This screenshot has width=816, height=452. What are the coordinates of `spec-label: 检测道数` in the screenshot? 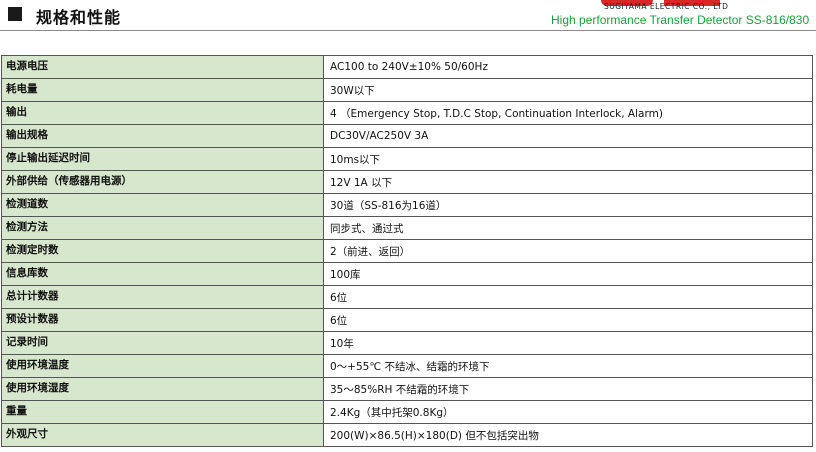 It's located at (162, 205).